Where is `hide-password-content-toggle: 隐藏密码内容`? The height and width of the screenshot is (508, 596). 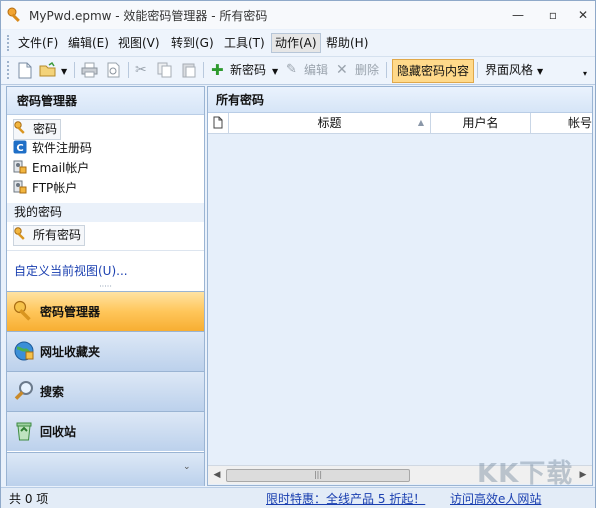
hide-password-content-toggle: 隐藏密码内容 is located at coordinates (433, 71).